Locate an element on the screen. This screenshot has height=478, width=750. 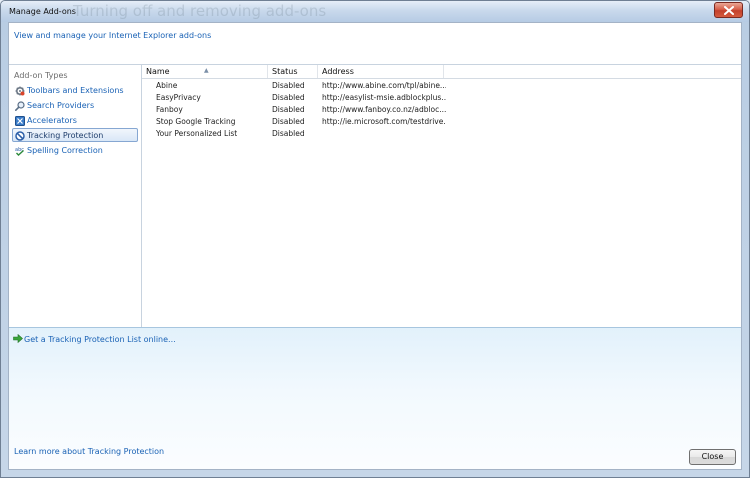
column-header-row: Name ▲ Status Address is located at coordinates (441, 72).